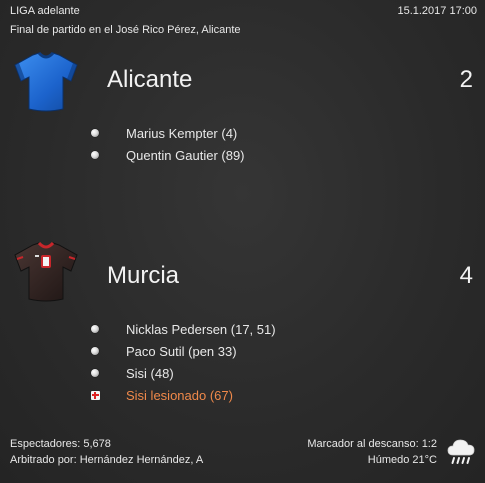  What do you see at coordinates (143, 275) in the screenshot?
I see `away-team-name: Murcia` at bounding box center [143, 275].